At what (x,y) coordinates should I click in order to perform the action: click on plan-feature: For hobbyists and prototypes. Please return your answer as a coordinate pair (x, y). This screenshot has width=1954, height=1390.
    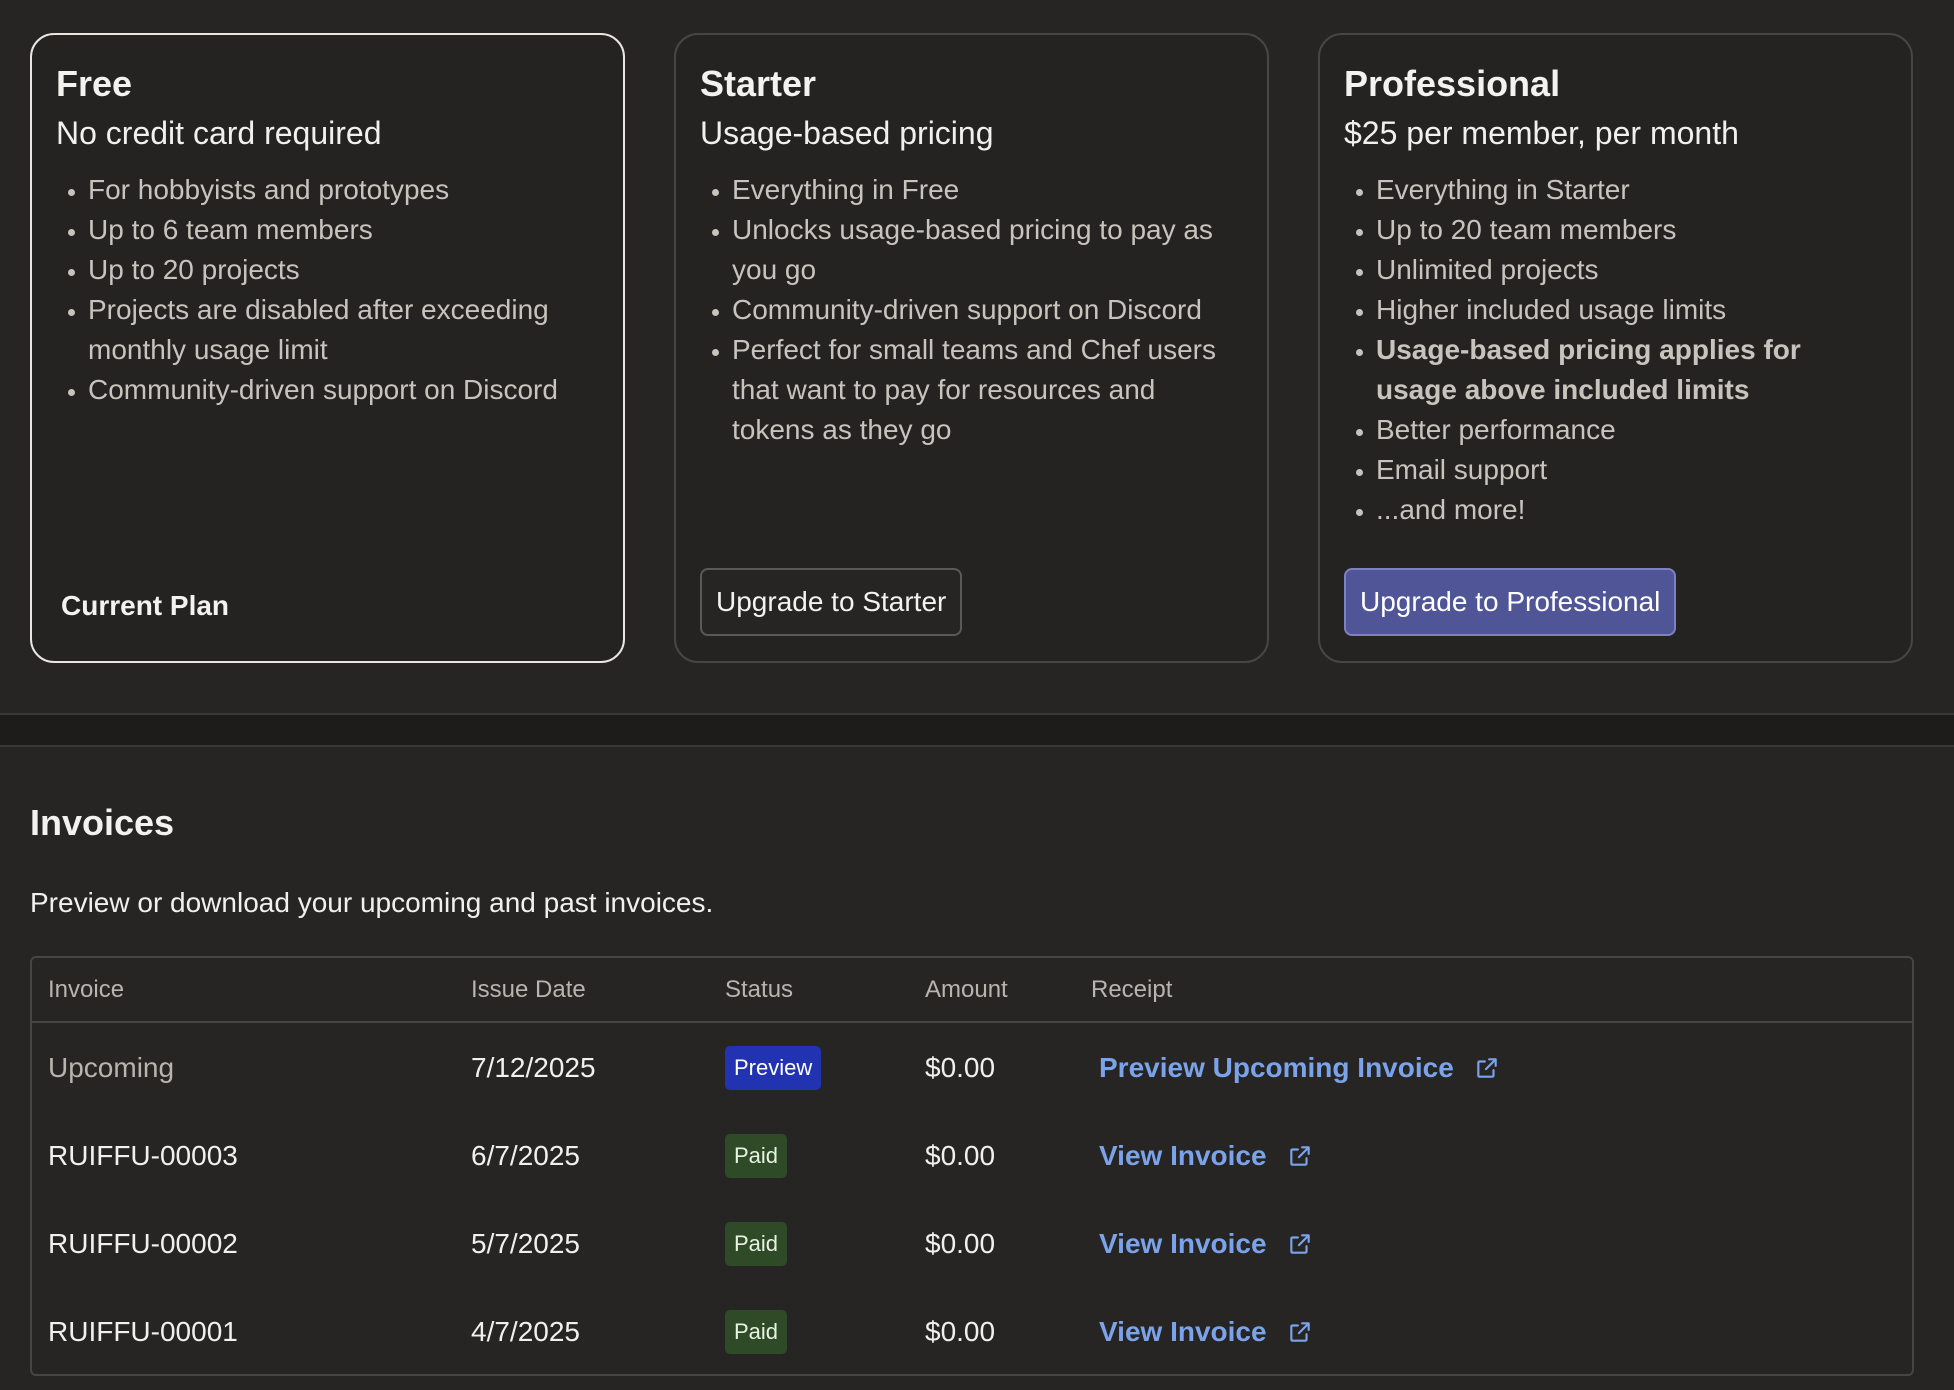
    Looking at the image, I should click on (343, 190).